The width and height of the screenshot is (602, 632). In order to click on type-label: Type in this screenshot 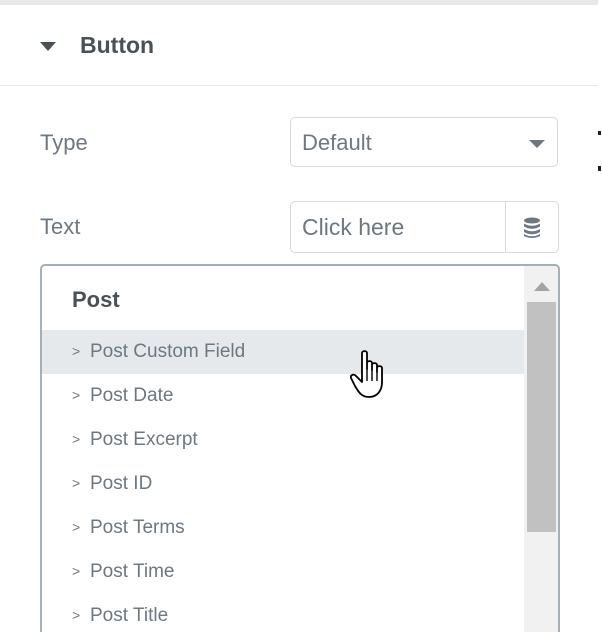, I will do `click(64, 142)`.